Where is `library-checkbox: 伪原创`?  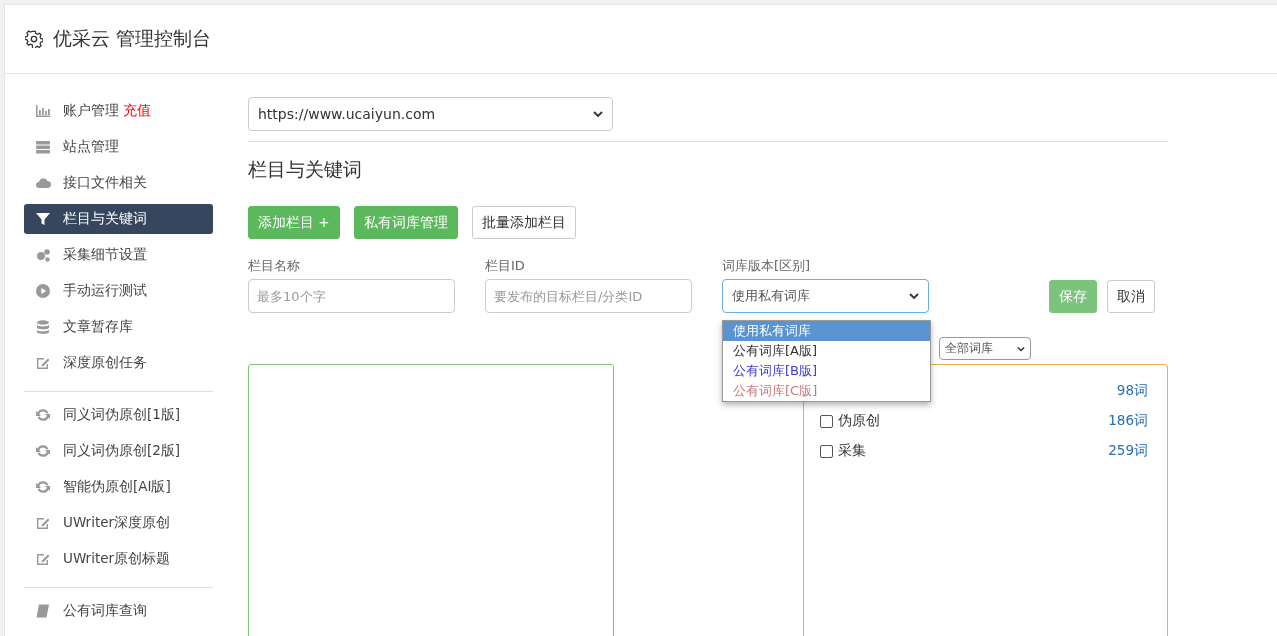 library-checkbox: 伪原创 is located at coordinates (850, 421).